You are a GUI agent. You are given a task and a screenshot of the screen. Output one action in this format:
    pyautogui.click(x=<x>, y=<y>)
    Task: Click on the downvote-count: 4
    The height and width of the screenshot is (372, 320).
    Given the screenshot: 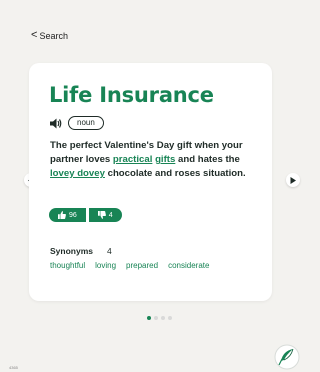 What is the action you would take?
    pyautogui.click(x=110, y=215)
    